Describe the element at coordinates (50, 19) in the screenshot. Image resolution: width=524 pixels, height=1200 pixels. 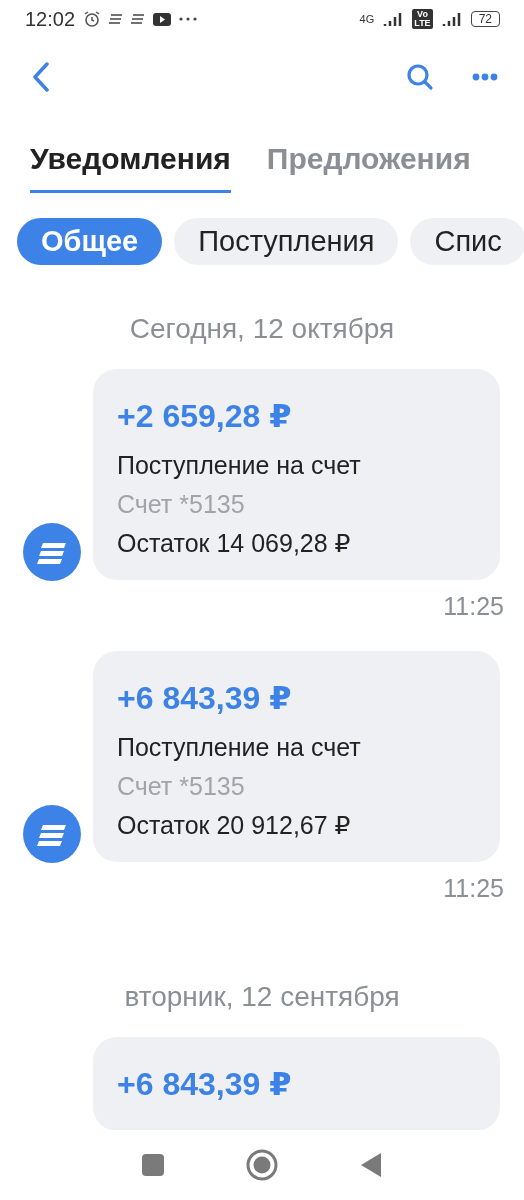
I see `status-time: 12:02` at that location.